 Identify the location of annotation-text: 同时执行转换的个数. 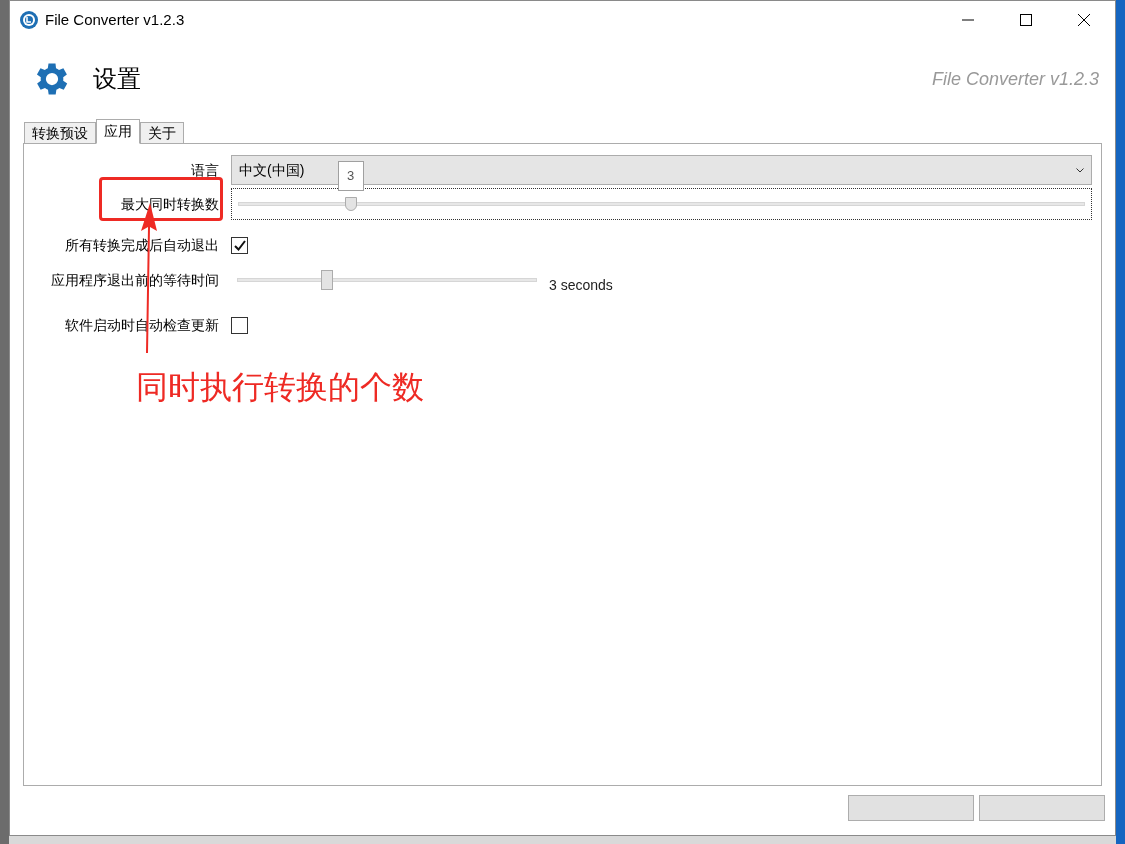
(280, 387).